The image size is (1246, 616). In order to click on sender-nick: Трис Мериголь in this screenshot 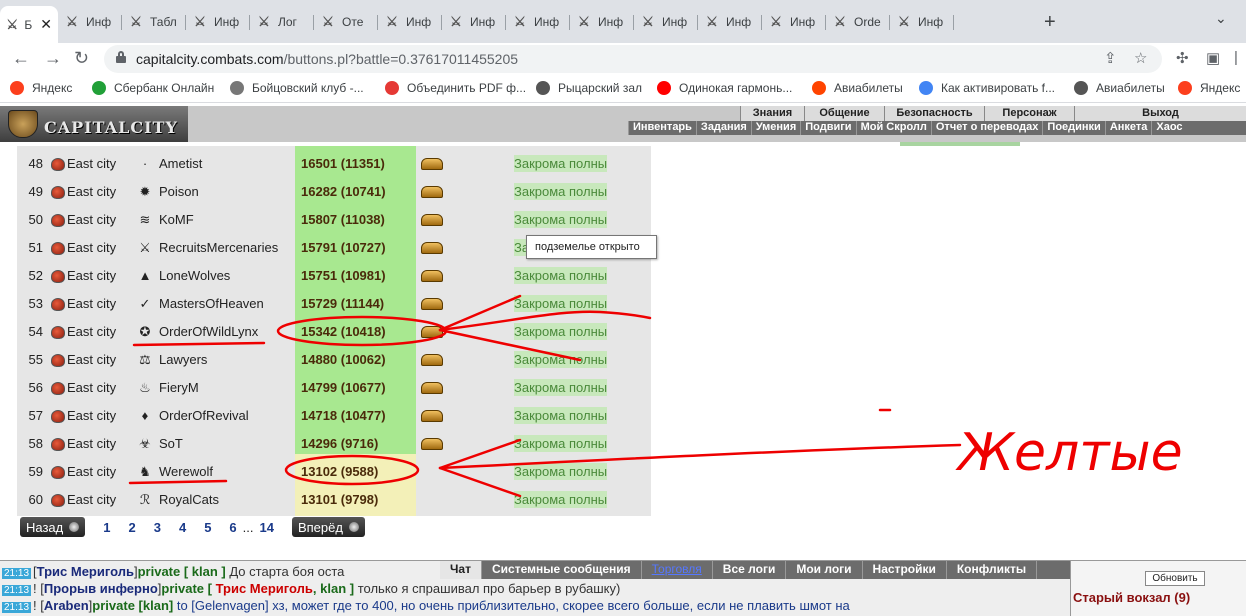, I will do `click(85, 571)`.